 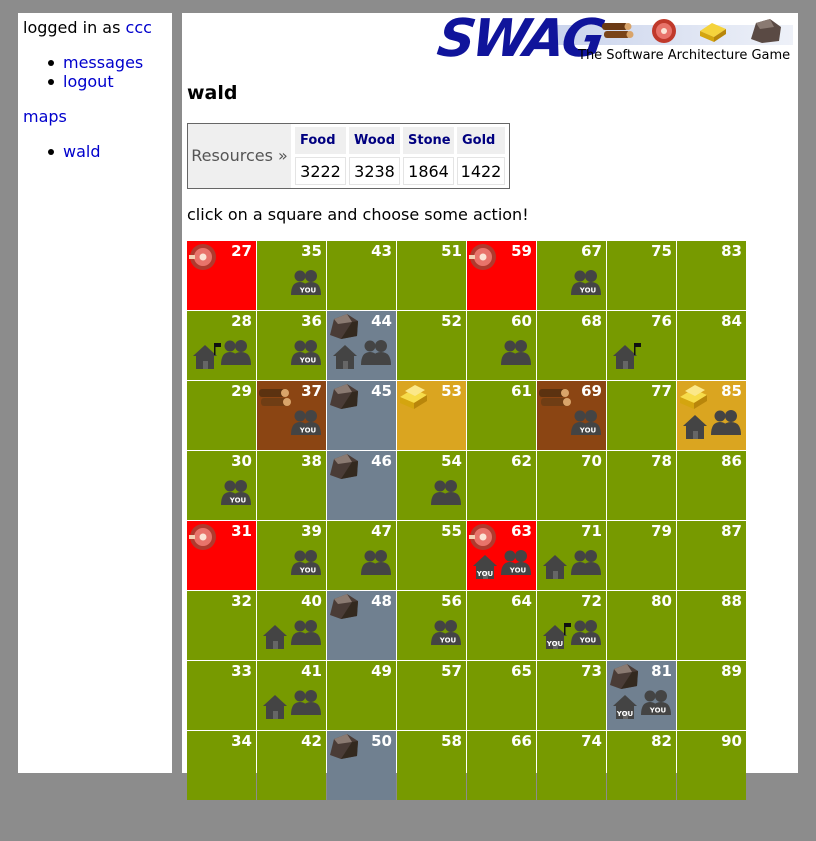 I want to click on square-number: 32, so click(x=241, y=601).